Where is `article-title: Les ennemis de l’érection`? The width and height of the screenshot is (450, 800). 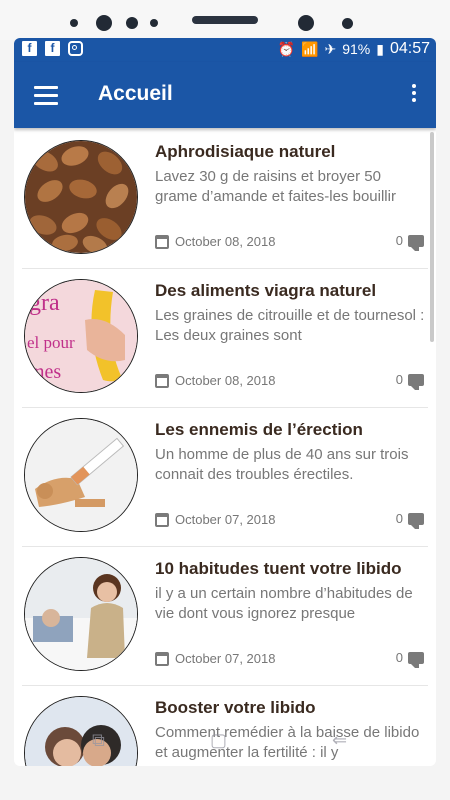 article-title: Les ennemis de l’érection is located at coordinates (259, 429).